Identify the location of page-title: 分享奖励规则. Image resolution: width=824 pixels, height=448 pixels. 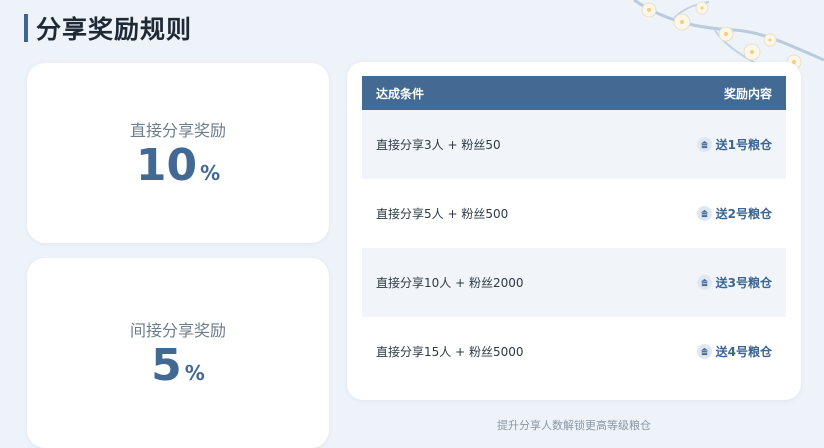
(114, 29).